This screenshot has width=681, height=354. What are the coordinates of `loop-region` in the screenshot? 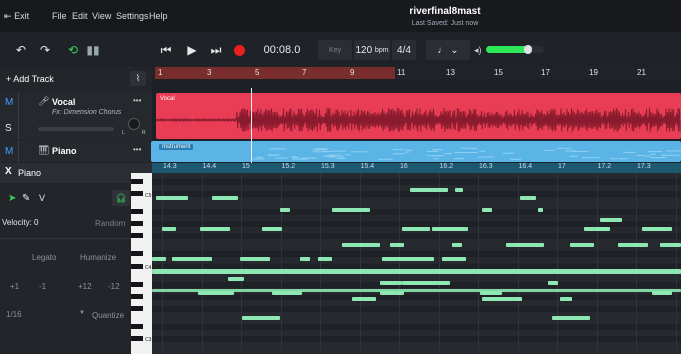 It's located at (275, 73).